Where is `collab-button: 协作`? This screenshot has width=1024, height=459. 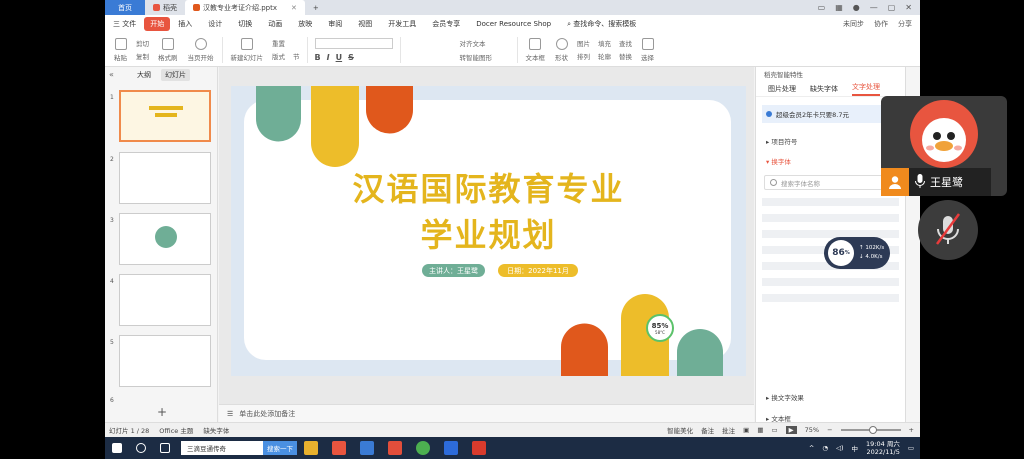
collab-button: 协作 is located at coordinates (881, 24).